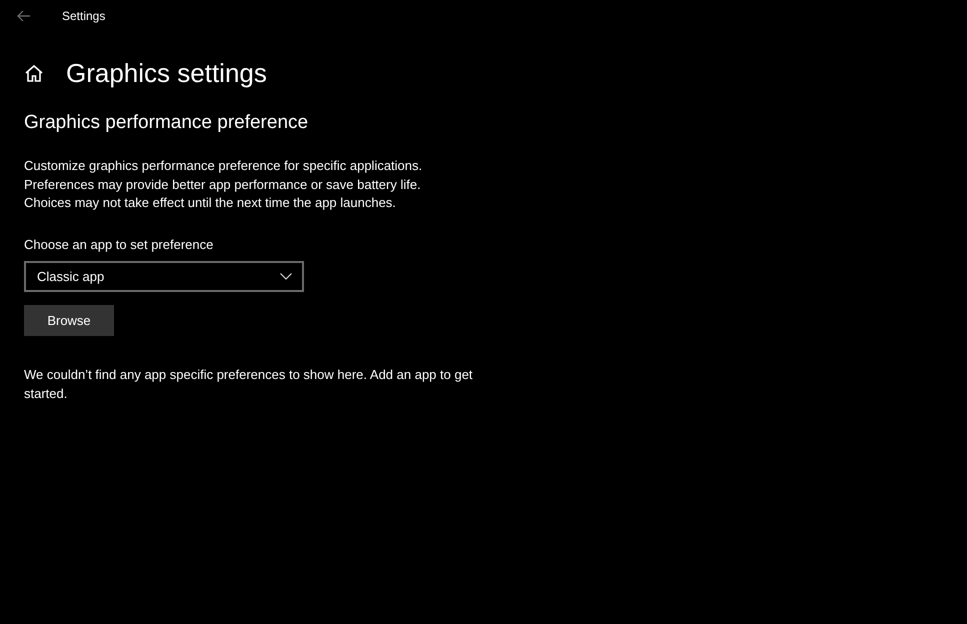 Image resolution: width=967 pixels, height=624 pixels. I want to click on home-icon, so click(34, 73).